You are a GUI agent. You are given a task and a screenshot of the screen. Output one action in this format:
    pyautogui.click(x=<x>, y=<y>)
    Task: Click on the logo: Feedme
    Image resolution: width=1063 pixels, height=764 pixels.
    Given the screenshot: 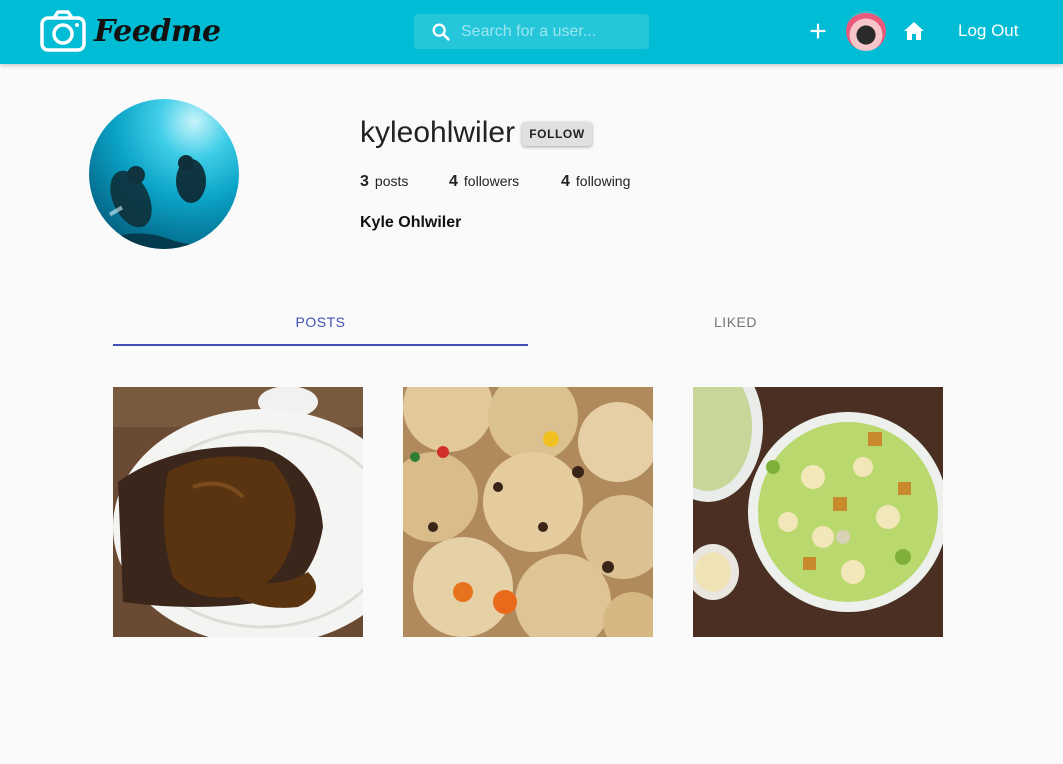 What is the action you would take?
    pyautogui.click(x=130, y=31)
    